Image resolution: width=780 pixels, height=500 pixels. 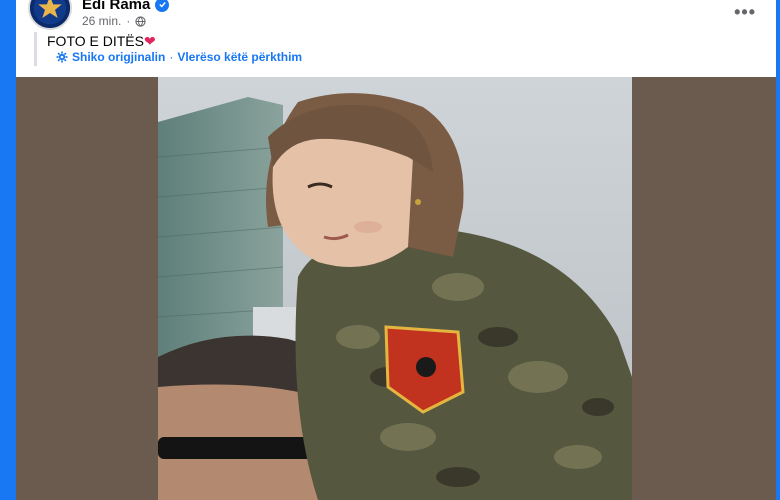 What do you see at coordinates (162, 6) in the screenshot?
I see `verified-badge-icon` at bounding box center [162, 6].